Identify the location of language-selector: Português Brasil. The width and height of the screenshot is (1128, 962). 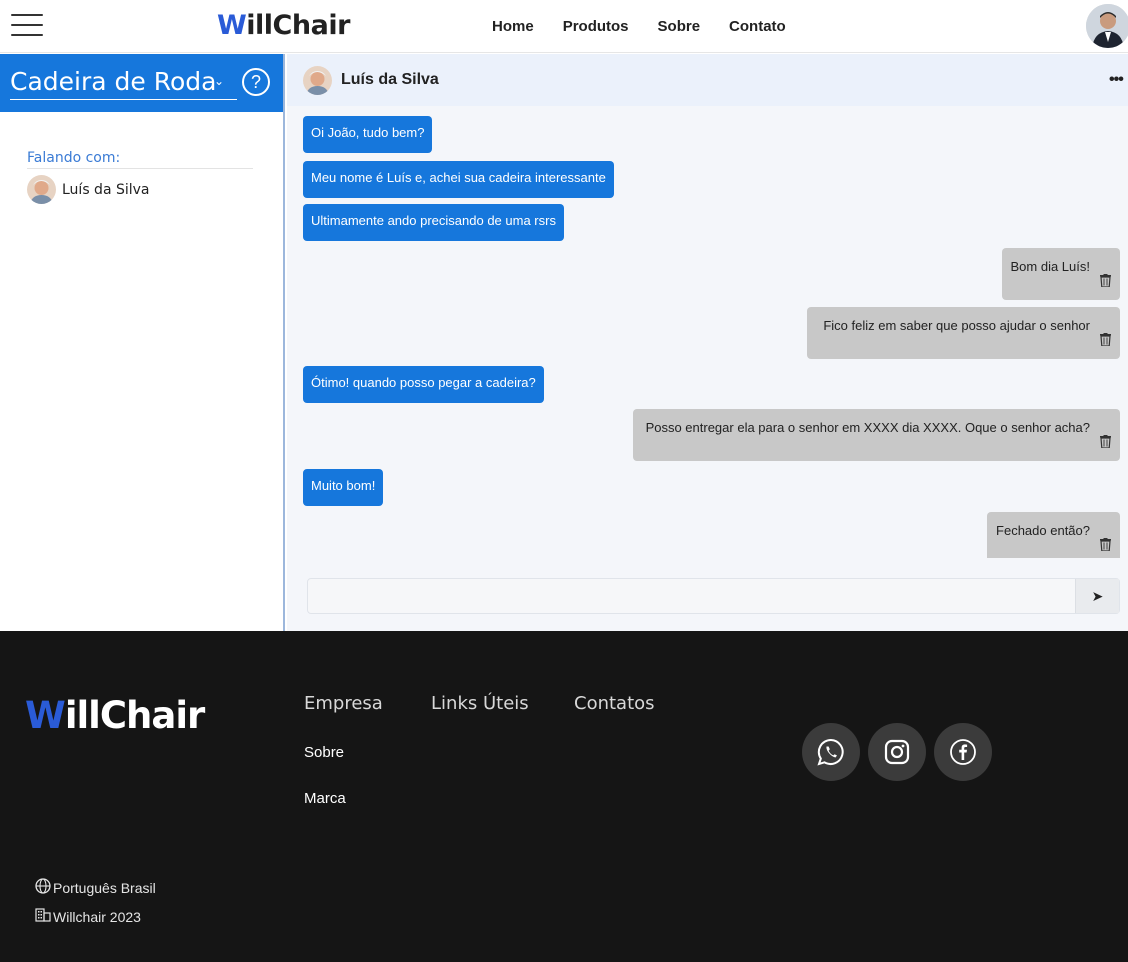
(95, 887).